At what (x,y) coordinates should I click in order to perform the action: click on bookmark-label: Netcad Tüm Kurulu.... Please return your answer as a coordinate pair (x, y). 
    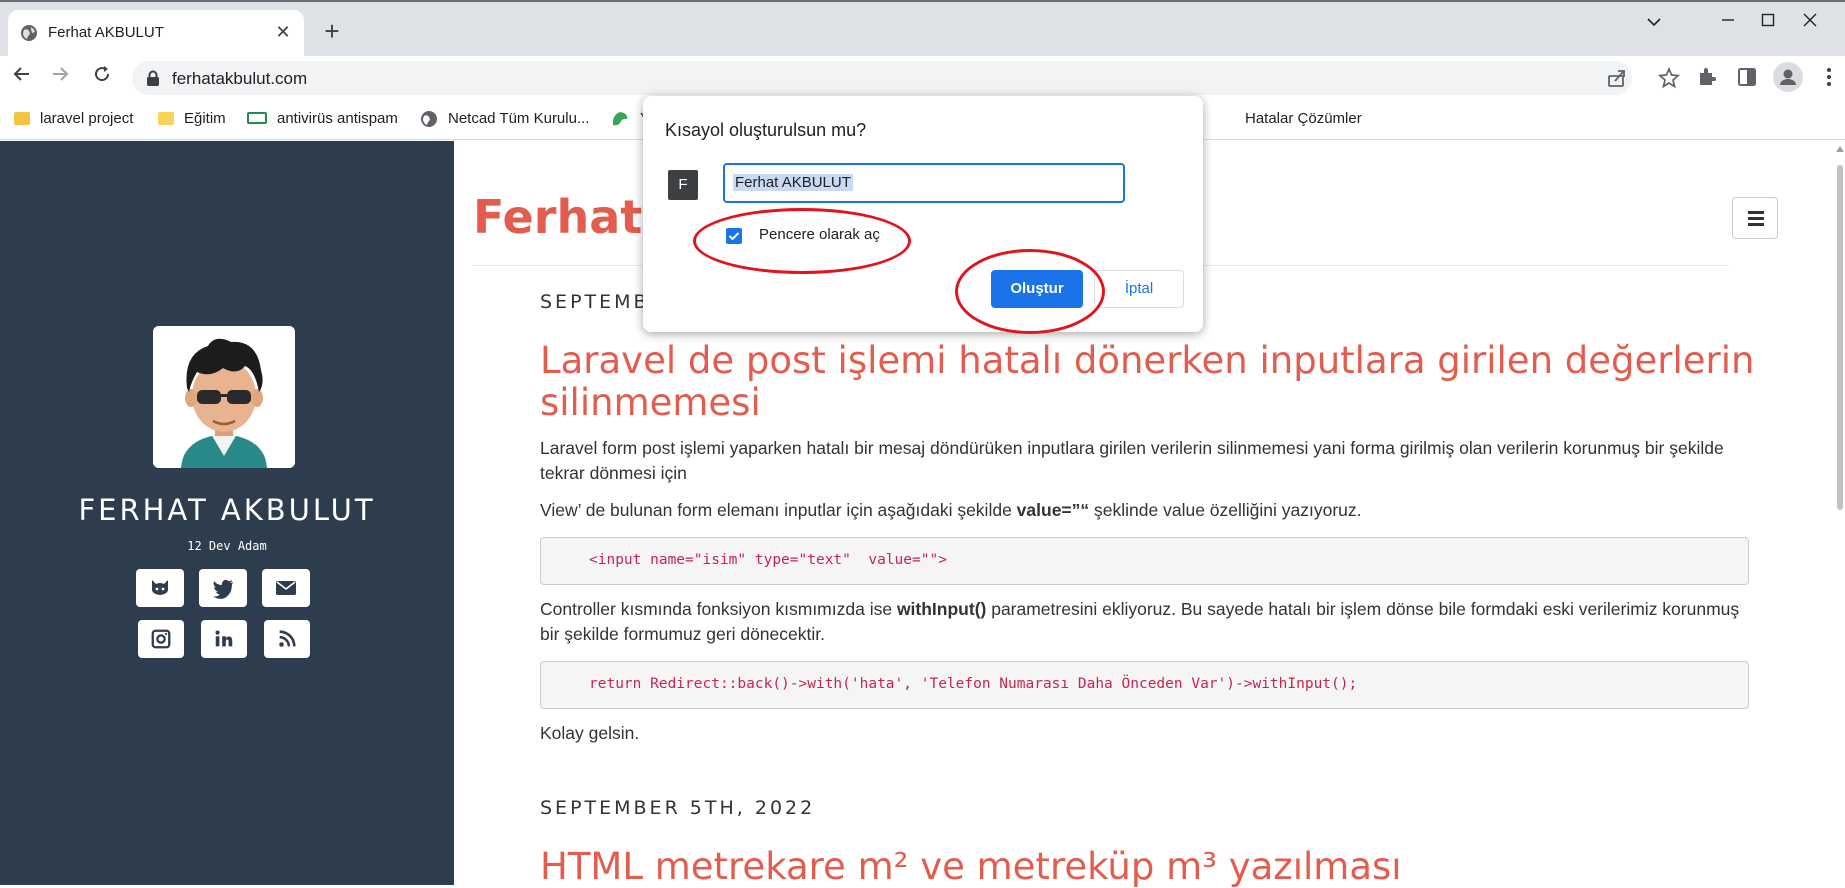
    Looking at the image, I should click on (519, 118).